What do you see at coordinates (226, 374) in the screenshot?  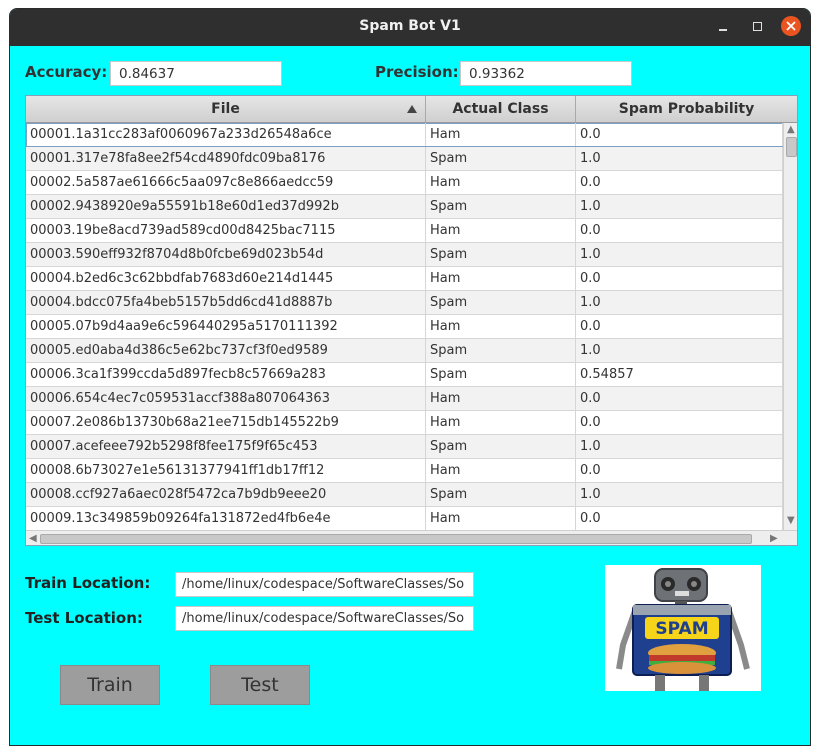 I see `file-cell: 00006.3ca1f399ccda5d897fecb8c57669a283` at bounding box center [226, 374].